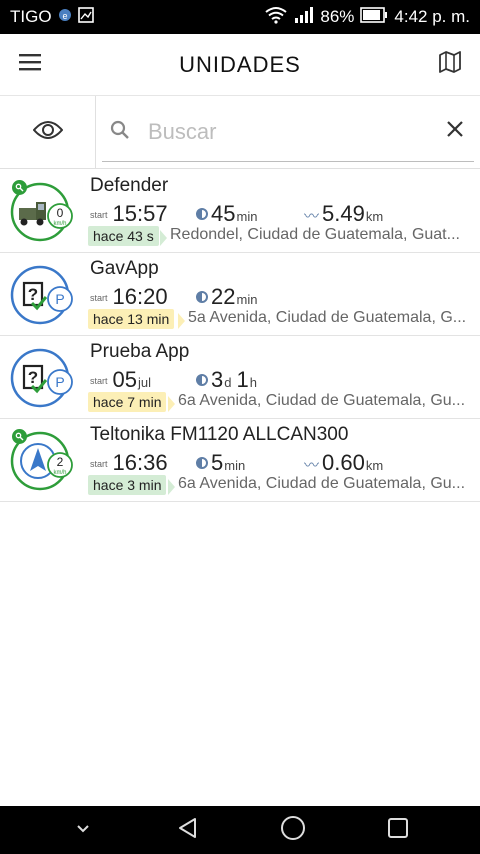 The width and height of the screenshot is (480, 854). Describe the element at coordinates (42, 461) in the screenshot. I see `unit-avatar: 2 km/h` at that location.